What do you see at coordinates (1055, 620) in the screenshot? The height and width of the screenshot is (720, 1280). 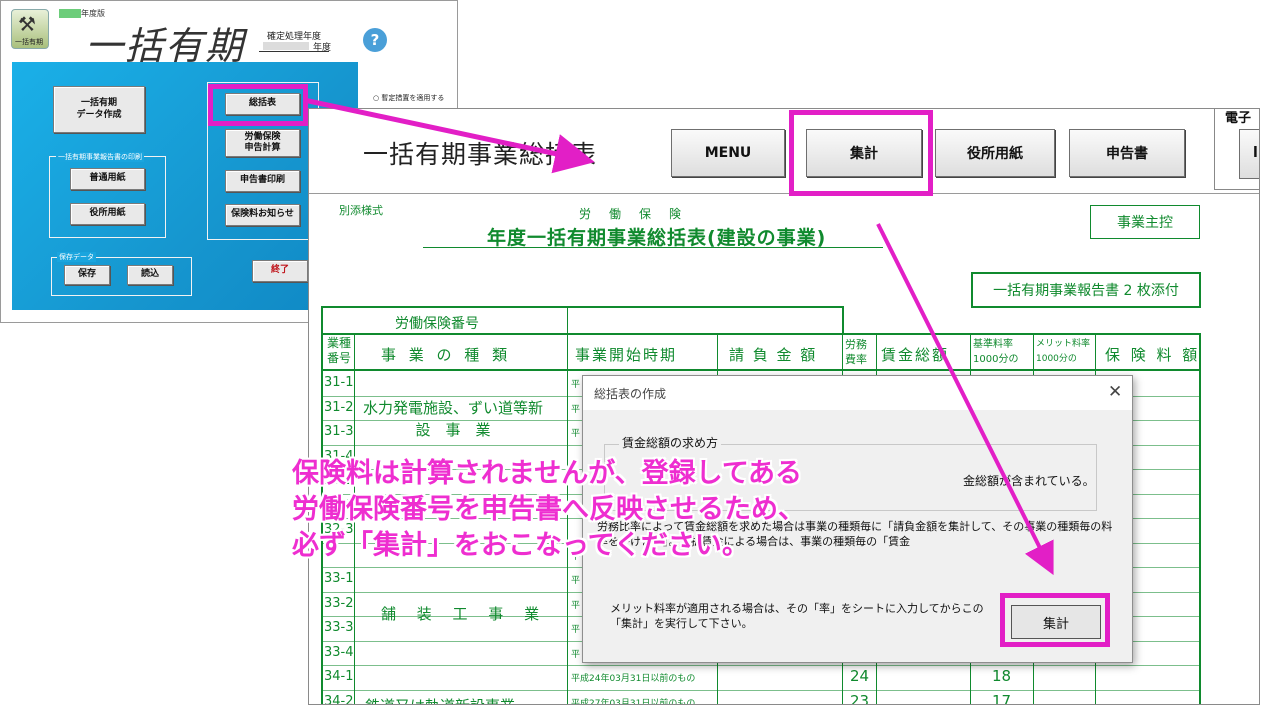 I see `highlight-dialog-calc-button` at bounding box center [1055, 620].